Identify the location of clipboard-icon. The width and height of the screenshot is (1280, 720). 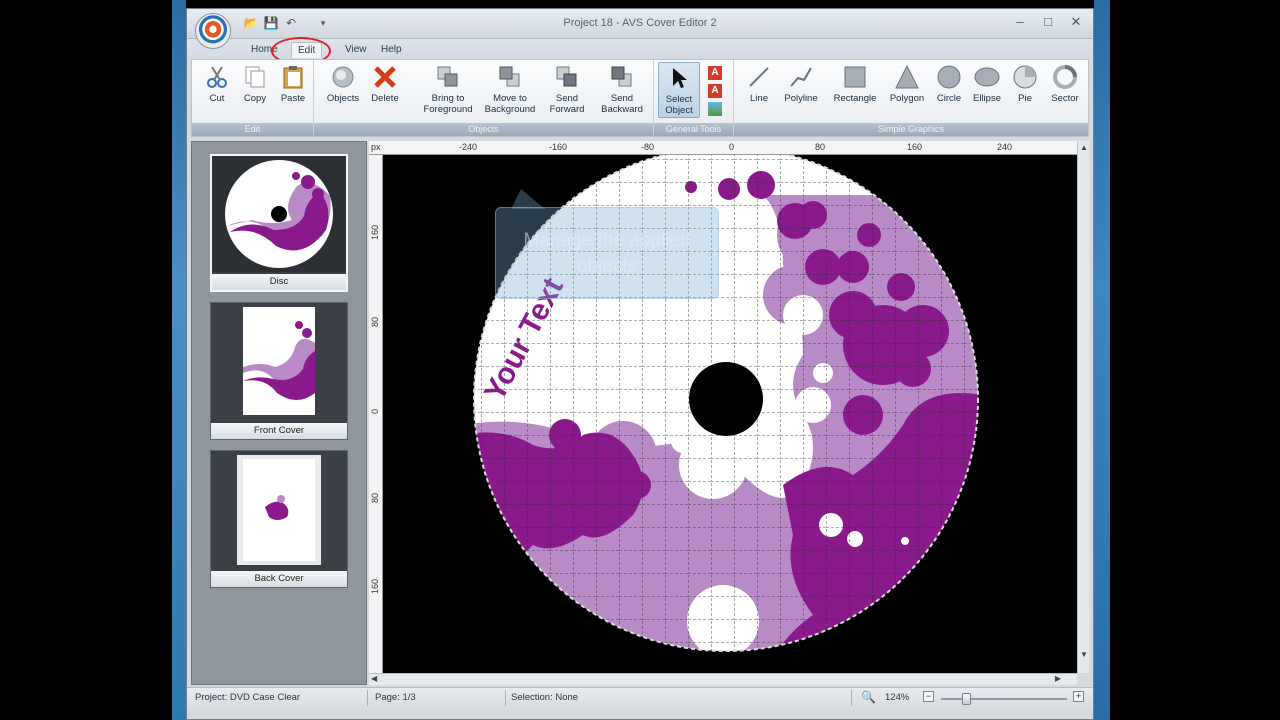
(293, 77).